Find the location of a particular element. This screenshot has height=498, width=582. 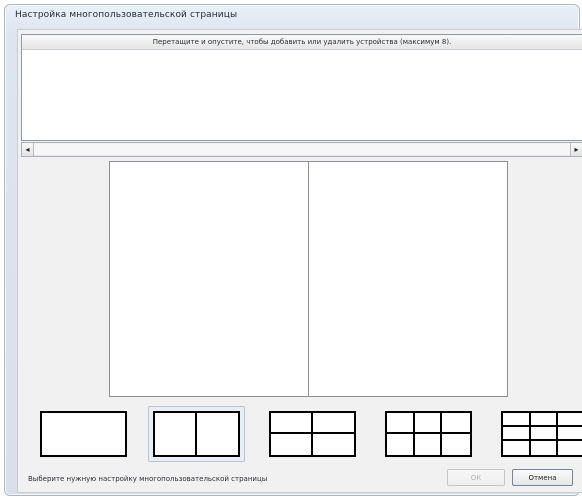

layout-option-3x2 is located at coordinates (428, 434).